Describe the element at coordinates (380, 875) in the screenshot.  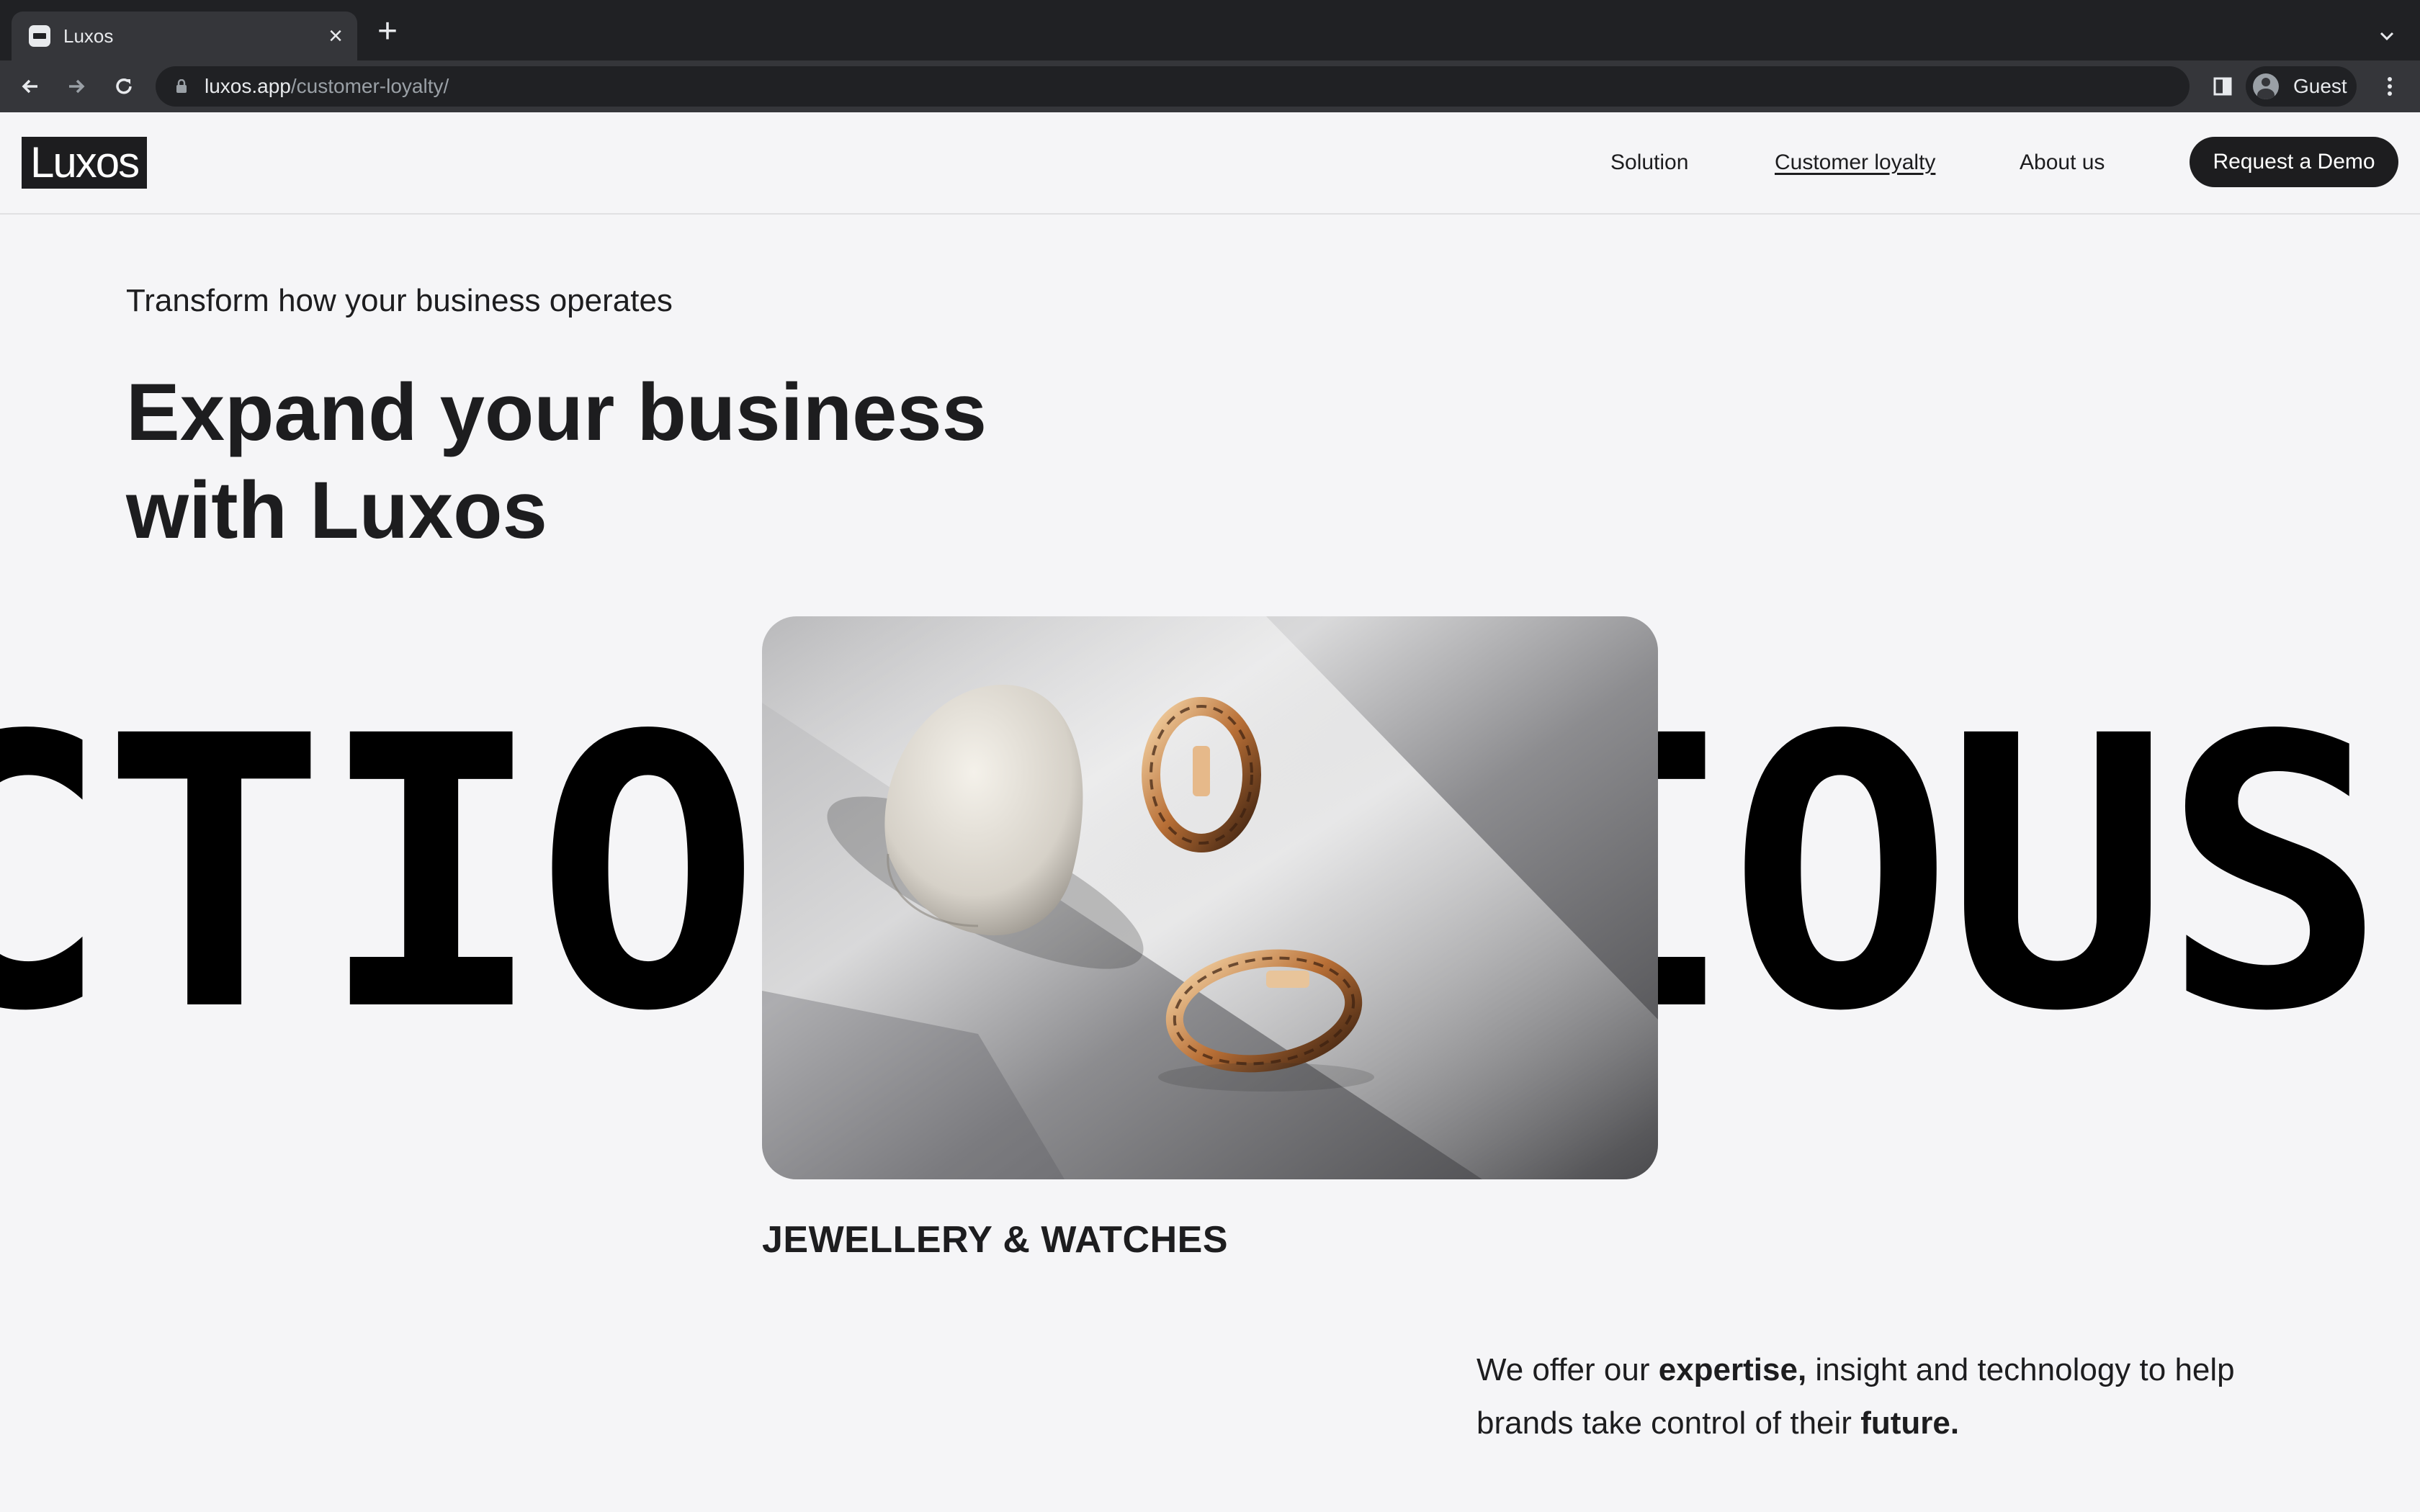
I see `marquee-text-left: CTIO` at that location.